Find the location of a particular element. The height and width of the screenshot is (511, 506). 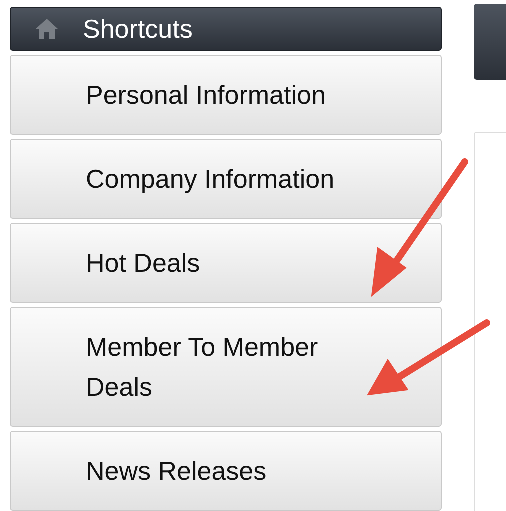

sidebar-item: Hot Deals is located at coordinates (226, 263).